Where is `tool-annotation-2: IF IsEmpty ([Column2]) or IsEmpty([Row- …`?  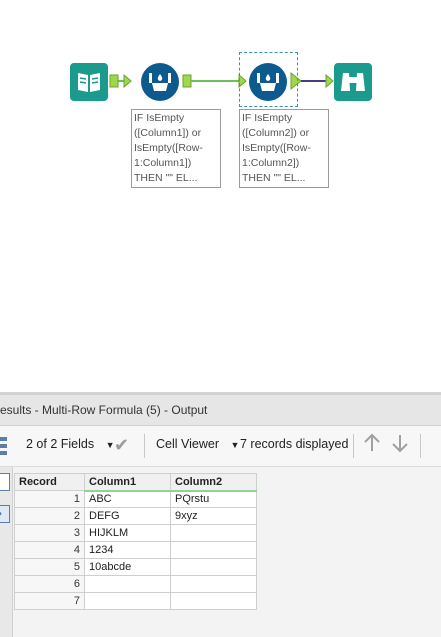 tool-annotation-2: IF IsEmpty ([Column2]) or IsEmpty([Row- … is located at coordinates (284, 148).